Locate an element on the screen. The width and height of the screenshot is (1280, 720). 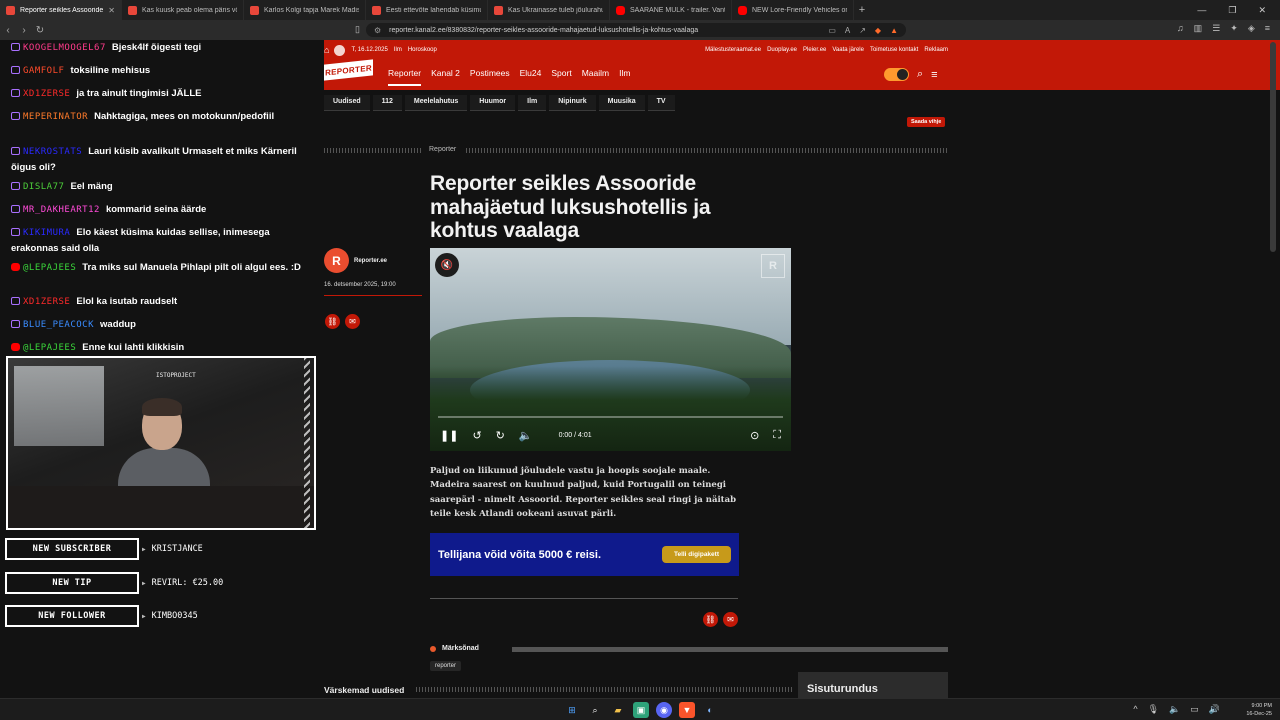
subnav-ilm: Ilm is located at coordinates (532, 103).